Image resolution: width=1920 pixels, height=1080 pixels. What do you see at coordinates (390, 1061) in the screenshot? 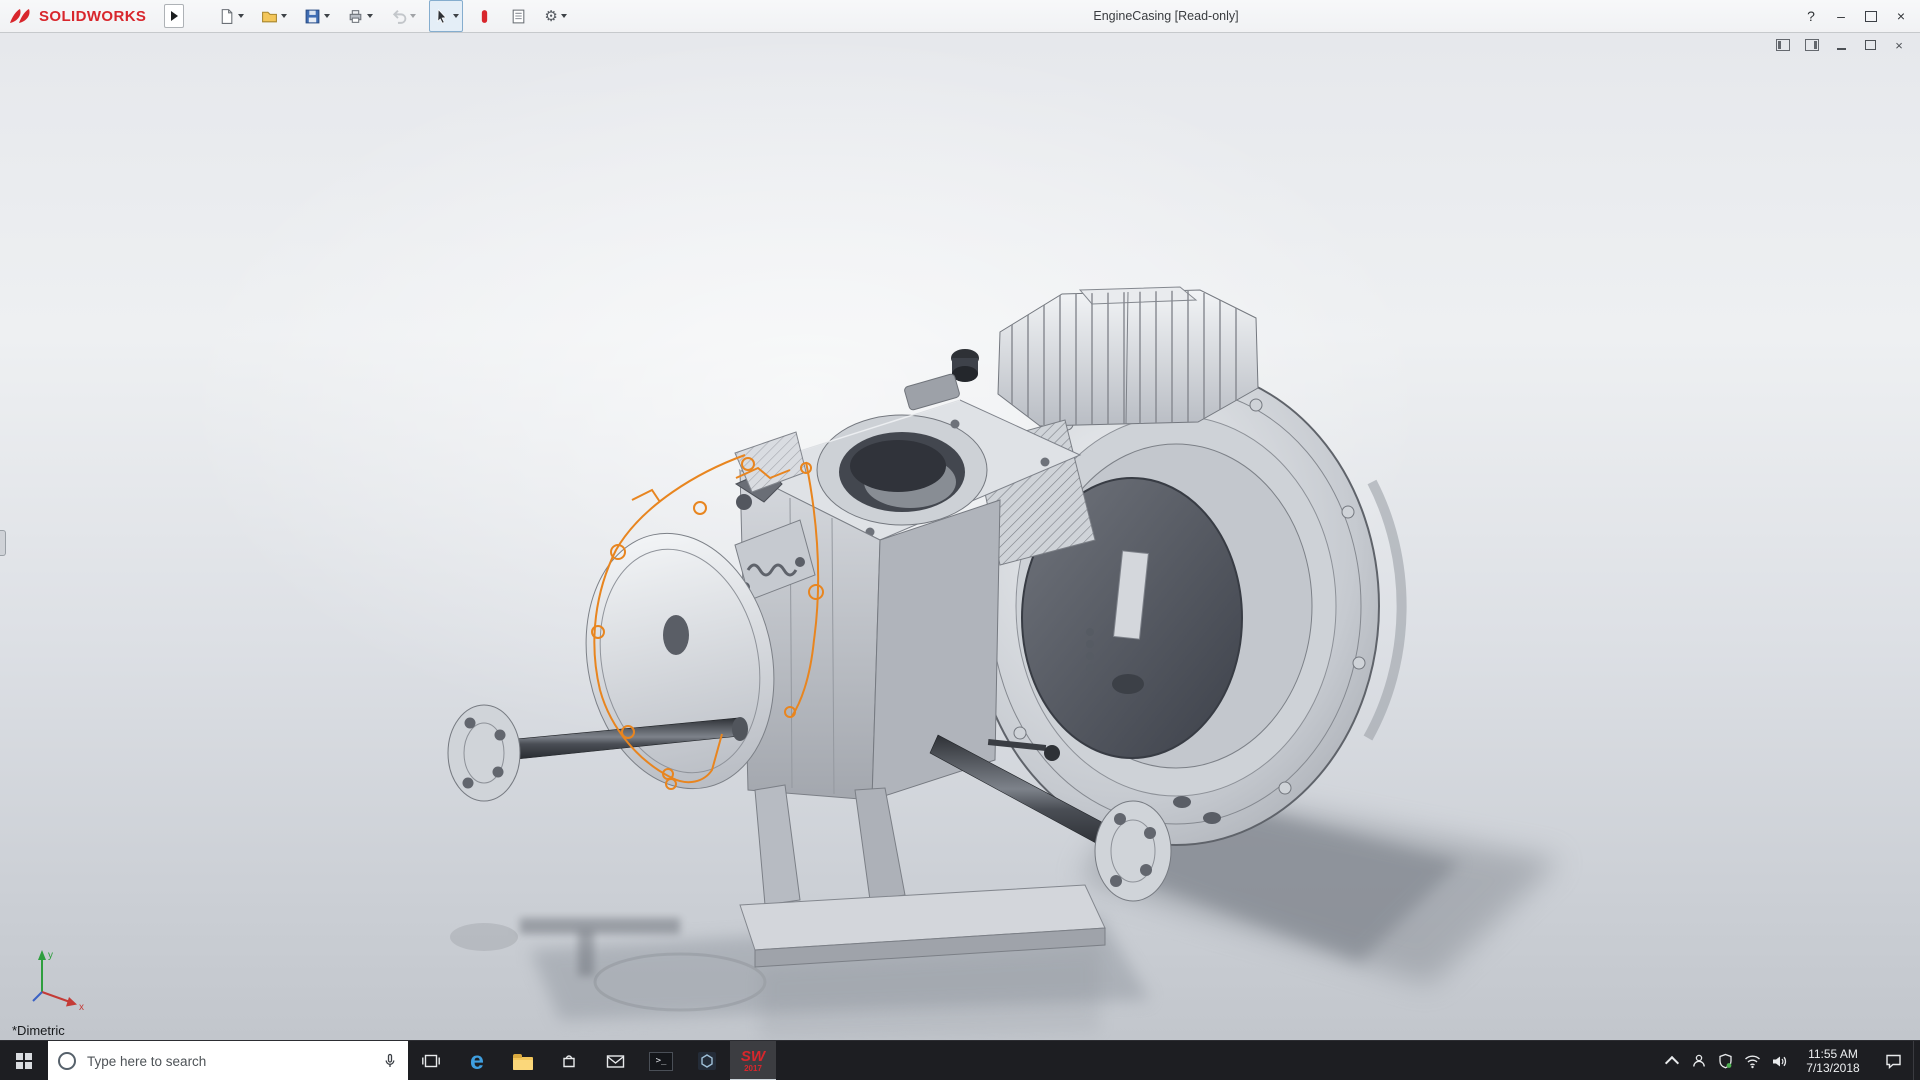
I see `microphone-icon` at bounding box center [390, 1061].